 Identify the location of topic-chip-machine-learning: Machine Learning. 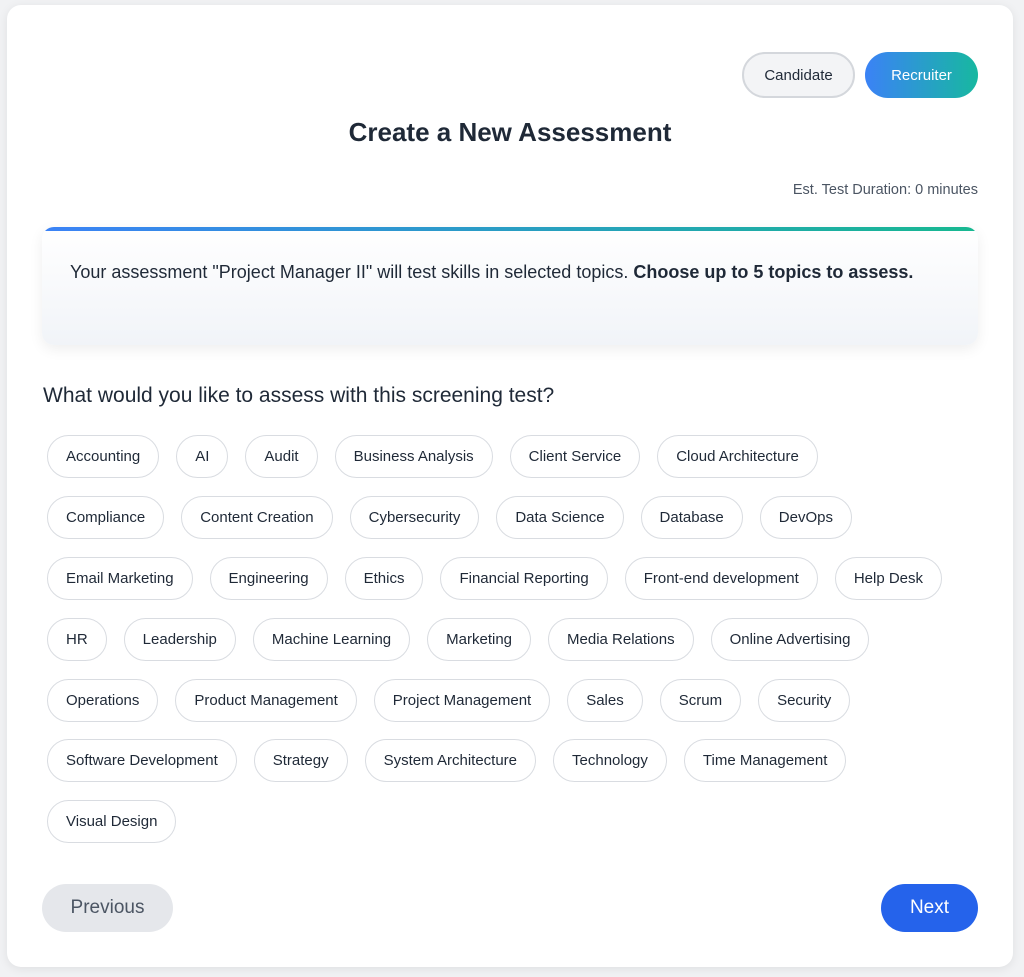
(331, 639).